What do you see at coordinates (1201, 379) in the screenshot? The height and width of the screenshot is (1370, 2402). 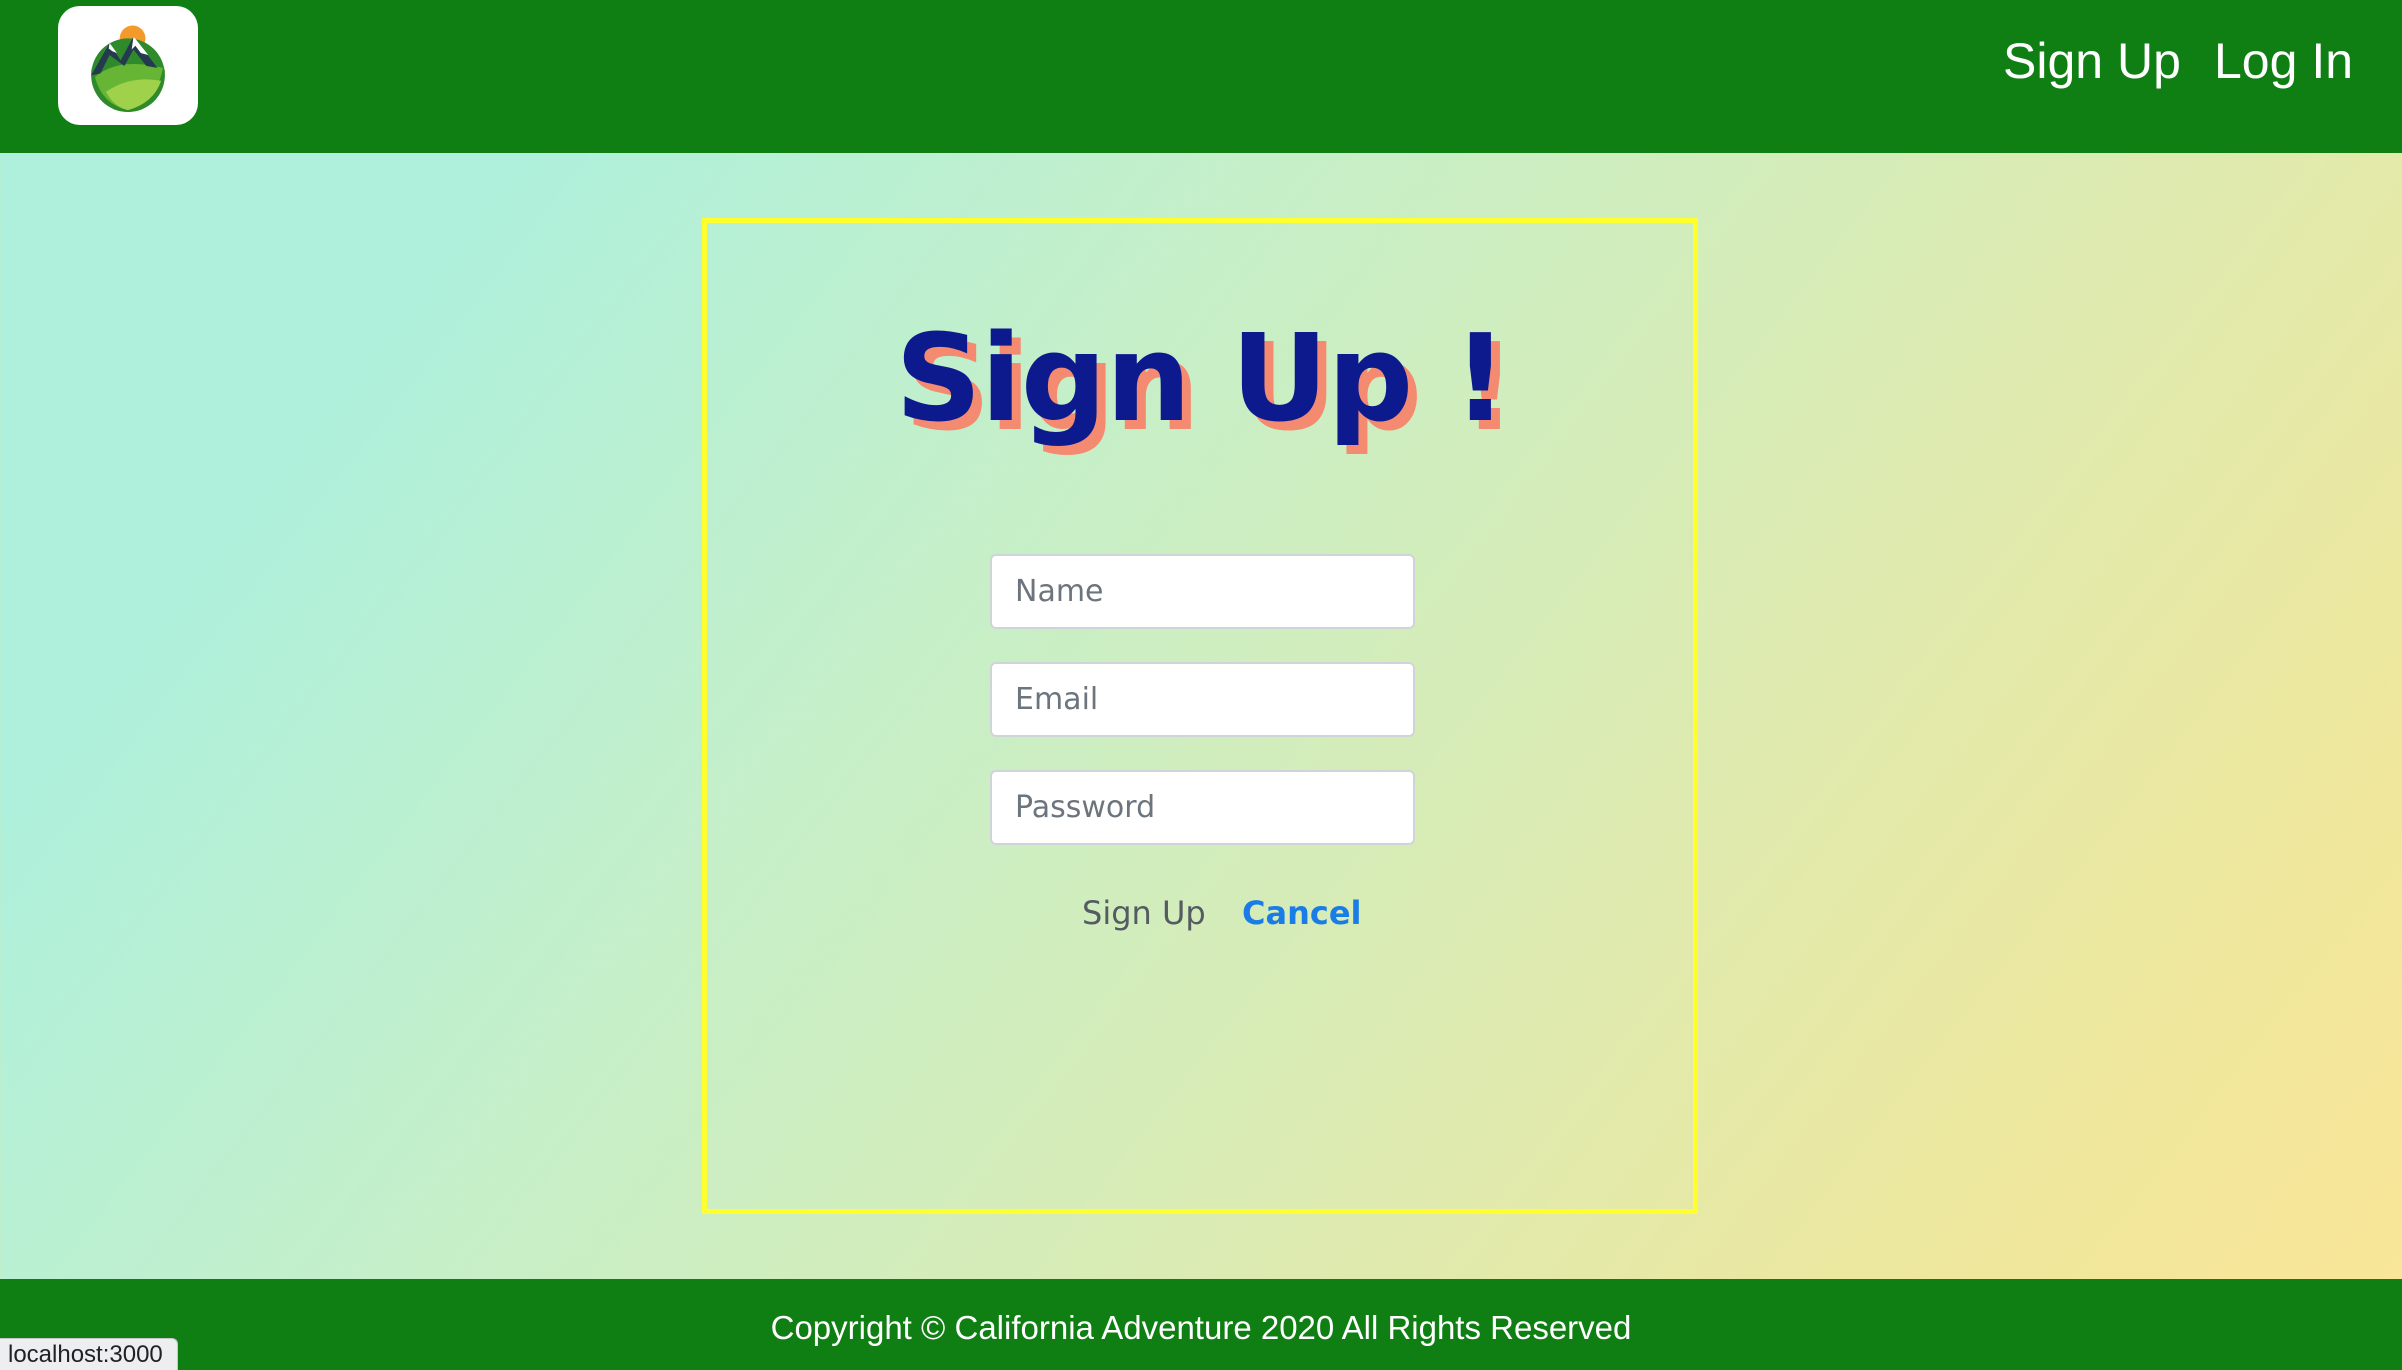 I see `page-title: Sign Up !` at bounding box center [1201, 379].